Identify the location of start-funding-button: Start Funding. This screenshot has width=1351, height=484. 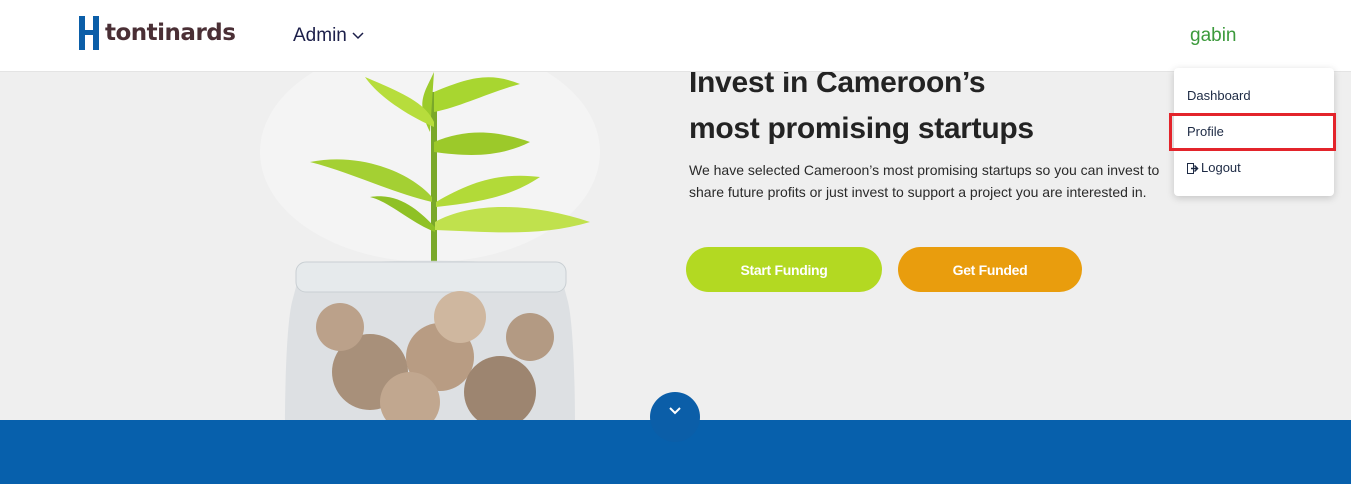
(784, 269).